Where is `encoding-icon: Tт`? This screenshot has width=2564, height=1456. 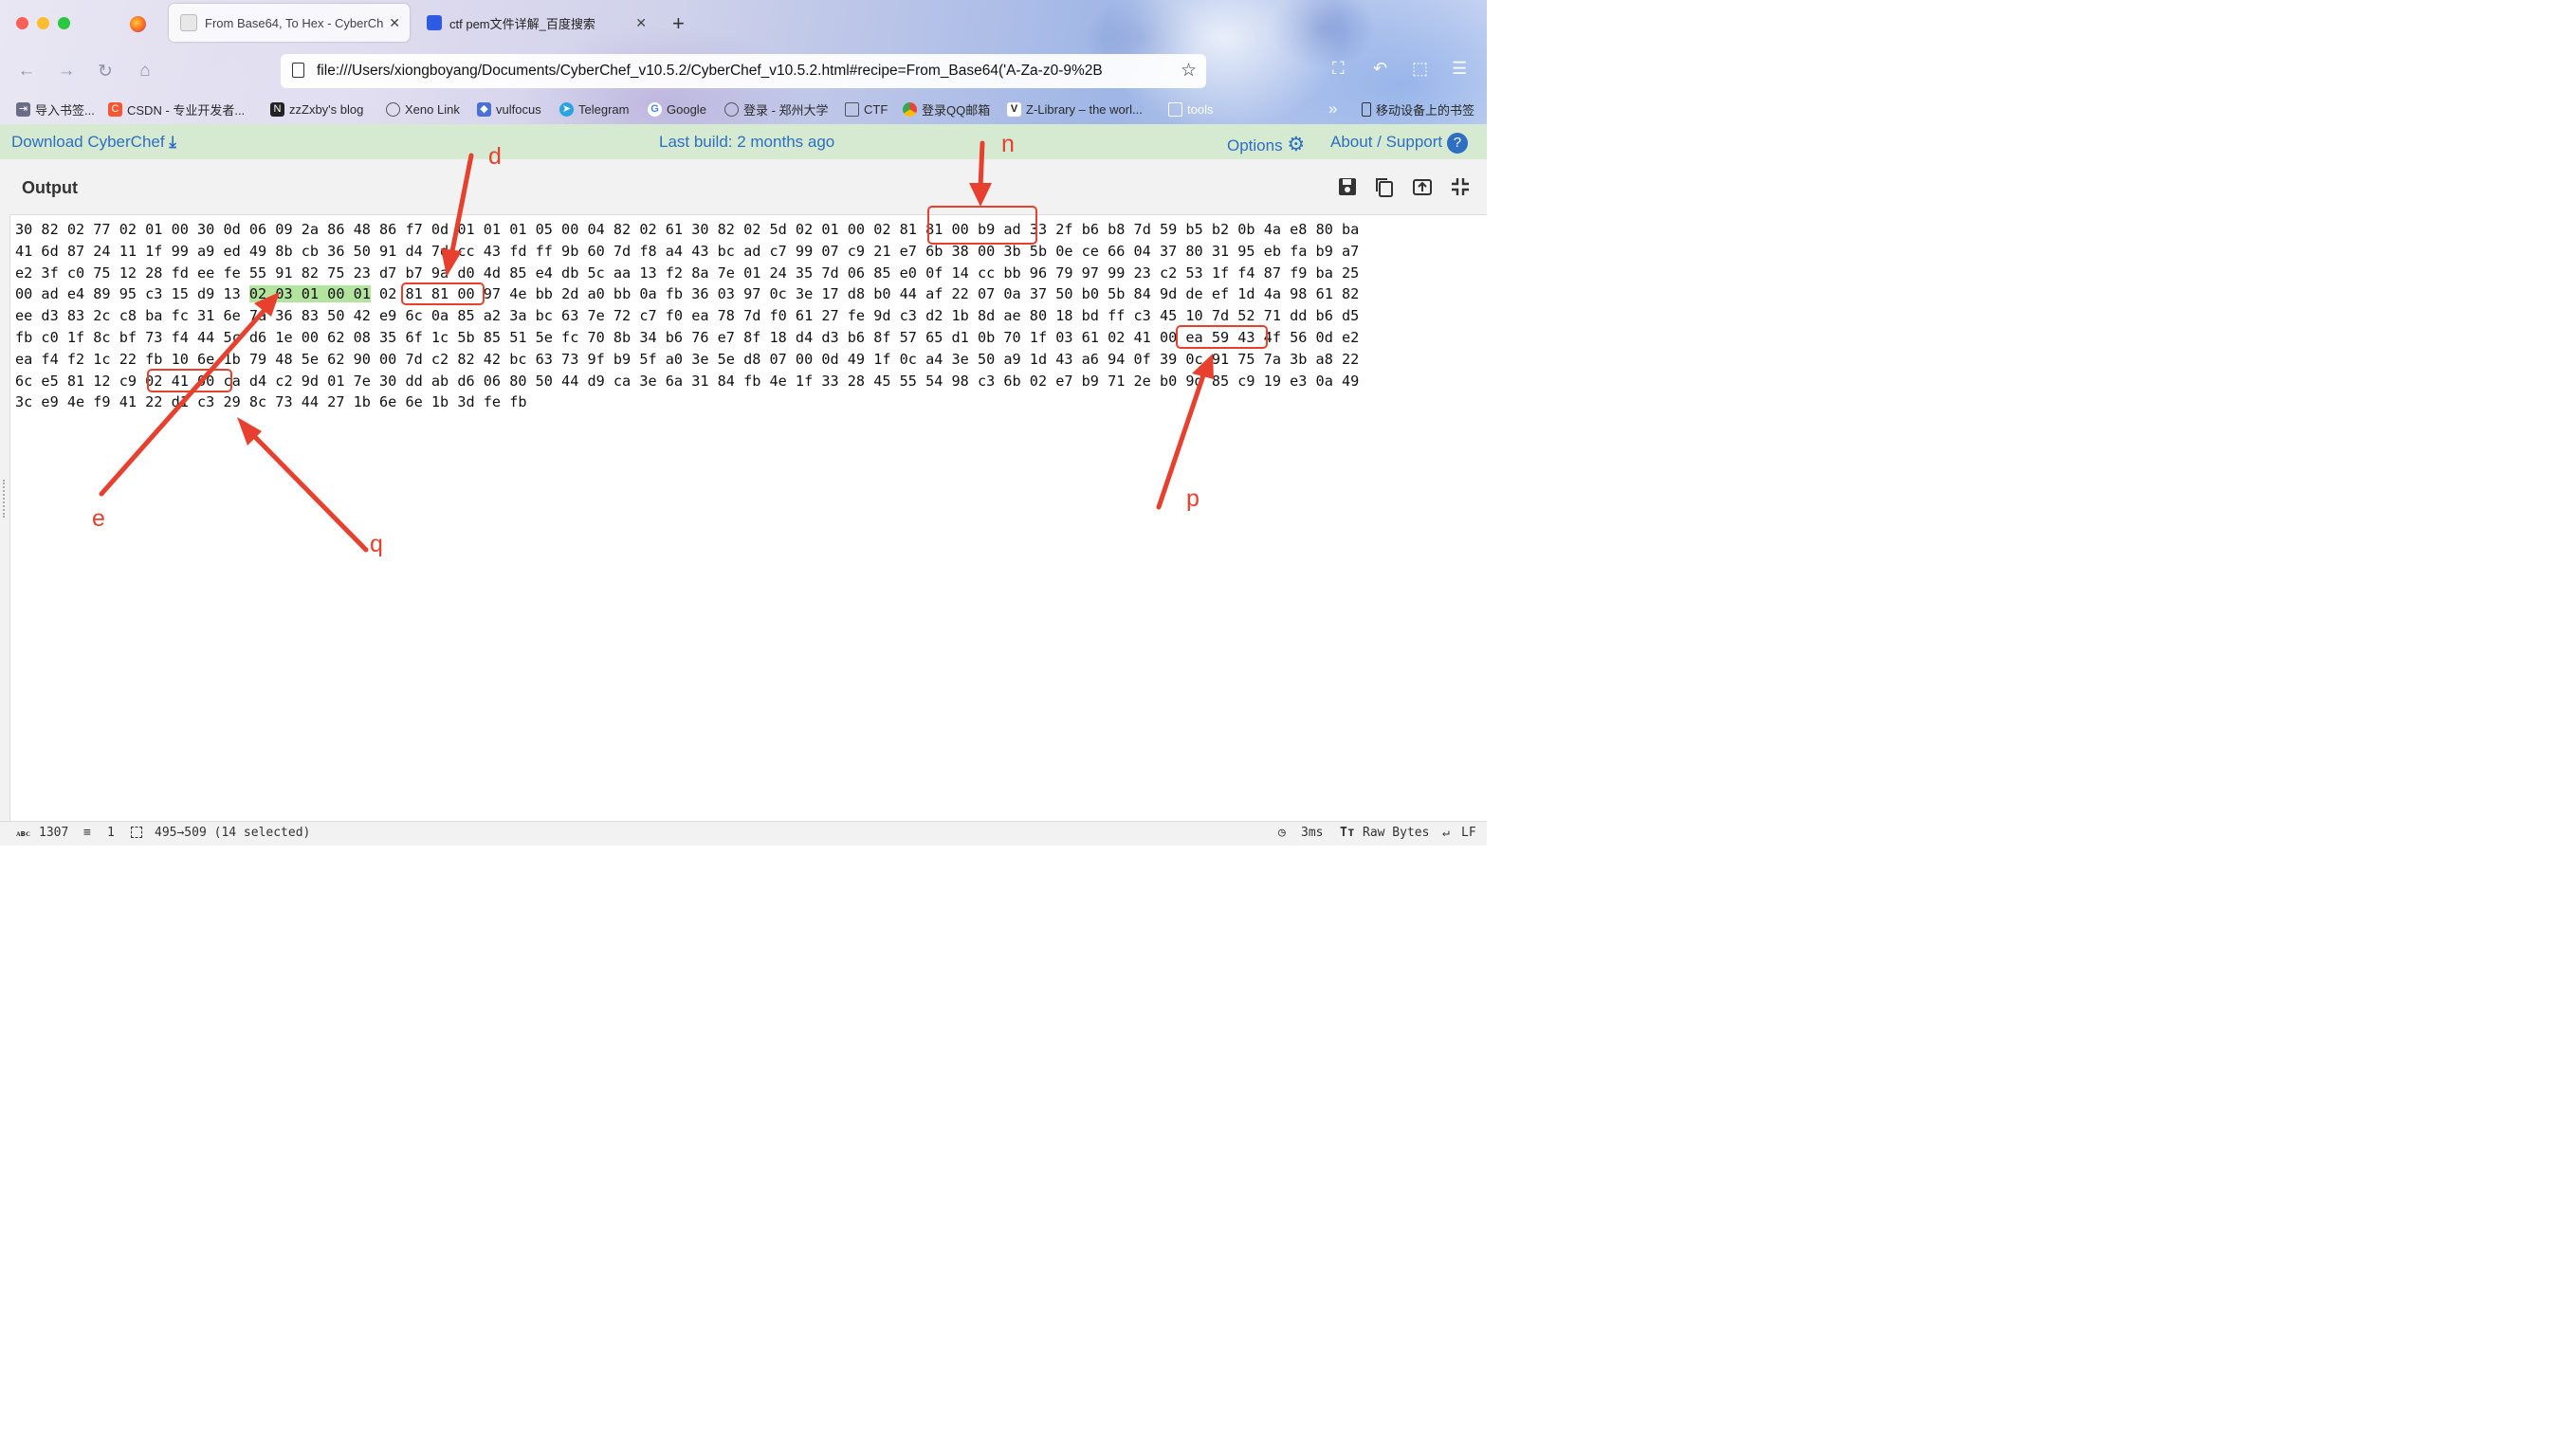
encoding-icon: Tт is located at coordinates (1347, 833).